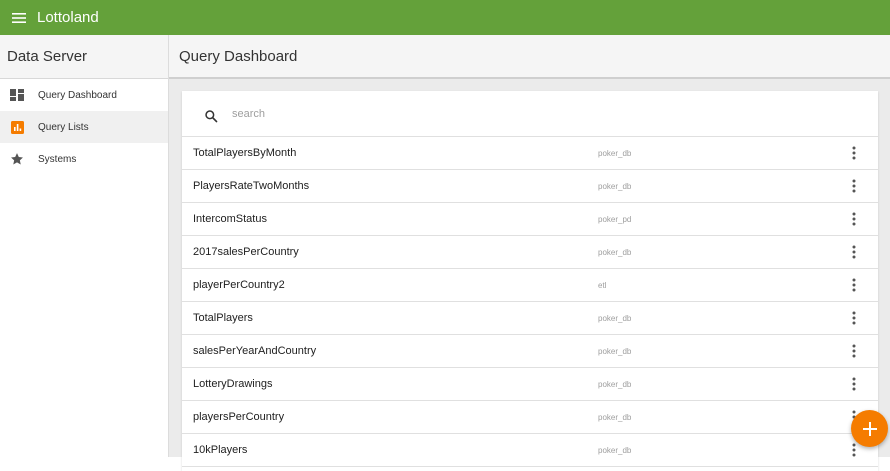 The width and height of the screenshot is (890, 471). I want to click on bar-chart-icon, so click(17, 127).